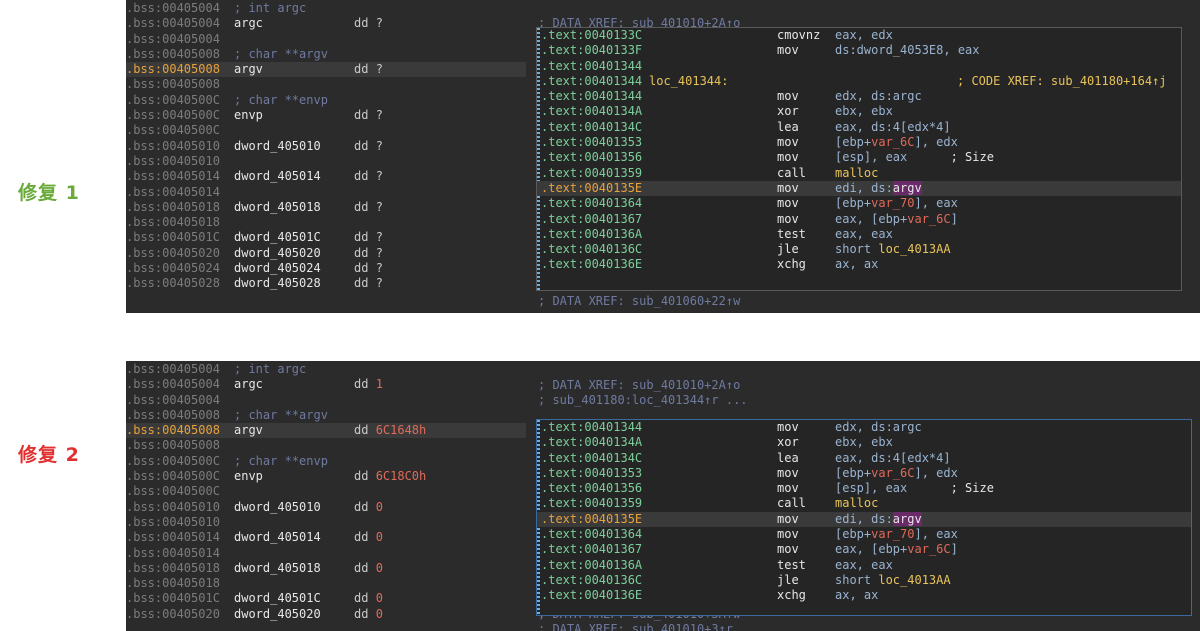 This screenshot has height=631, width=1200. What do you see at coordinates (326, 176) in the screenshot?
I see `bss-row: .bss:00405014 dword_405014 dd ?` at bounding box center [326, 176].